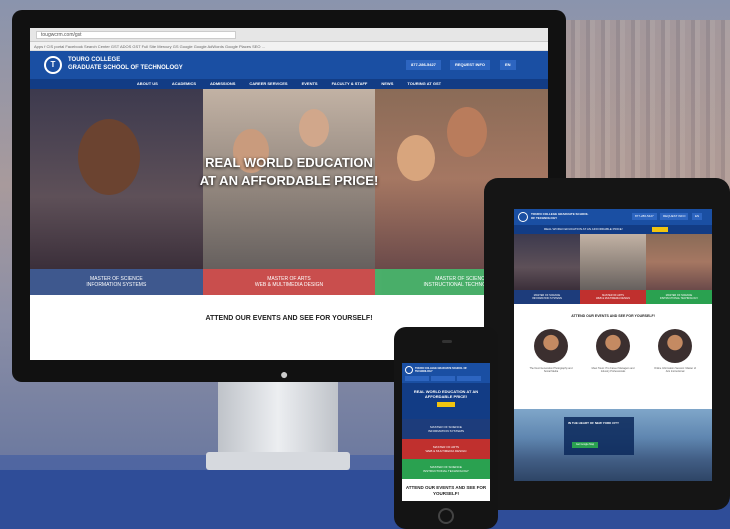 The width and height of the screenshot is (730, 529). What do you see at coordinates (613, 316) in the screenshot?
I see `tablet-events-heading: ATTEND OUR EVENTS AND SEE FOR YOURSELF!` at bounding box center [613, 316].